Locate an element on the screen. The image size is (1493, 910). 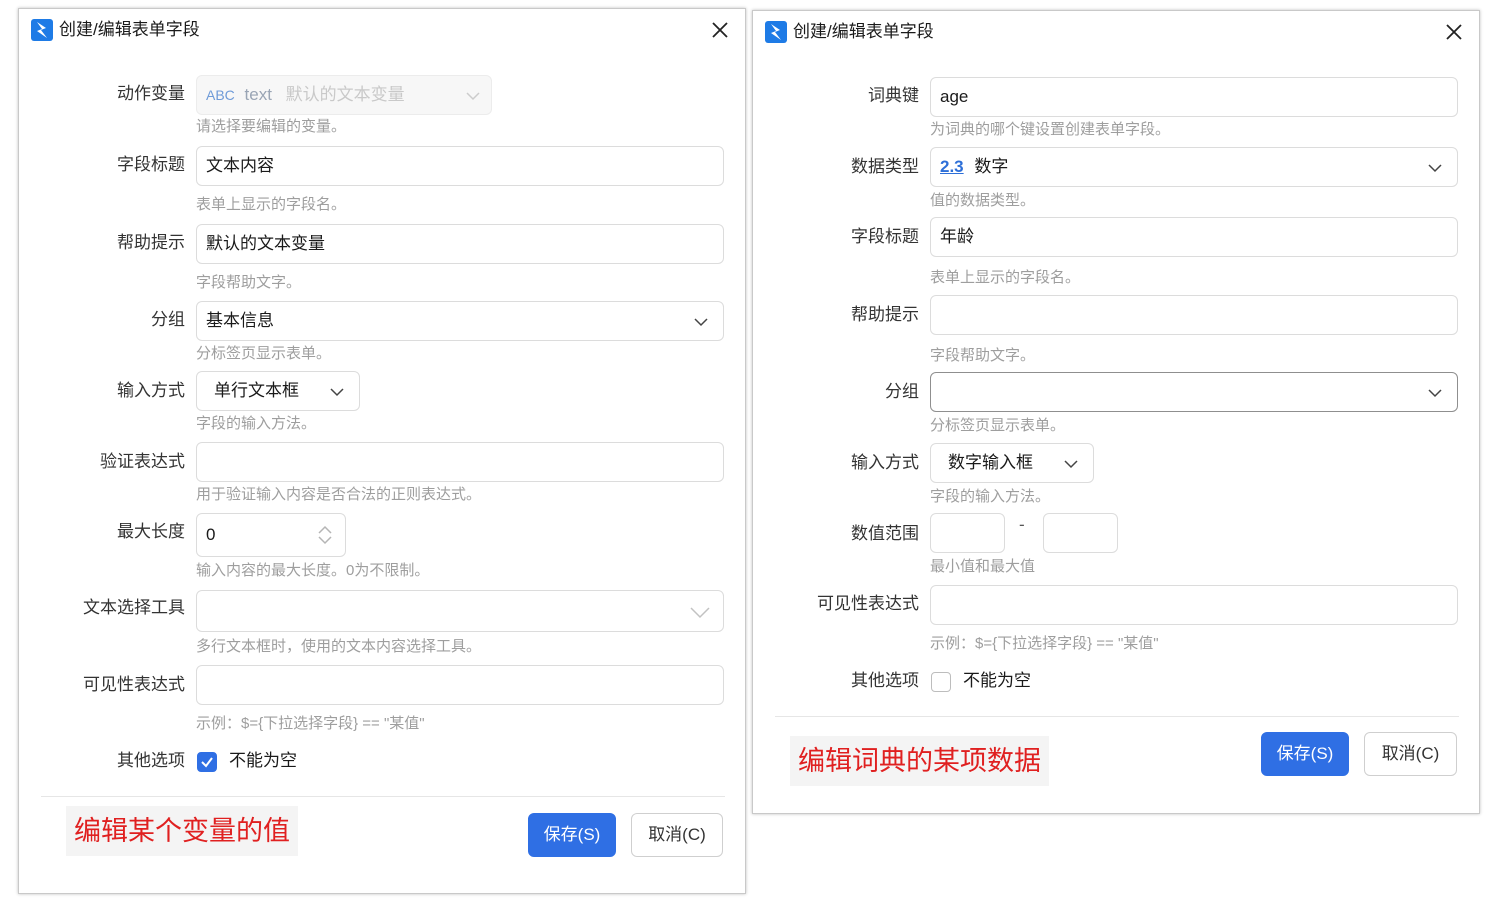
data-type-value: 数字 is located at coordinates (991, 166).